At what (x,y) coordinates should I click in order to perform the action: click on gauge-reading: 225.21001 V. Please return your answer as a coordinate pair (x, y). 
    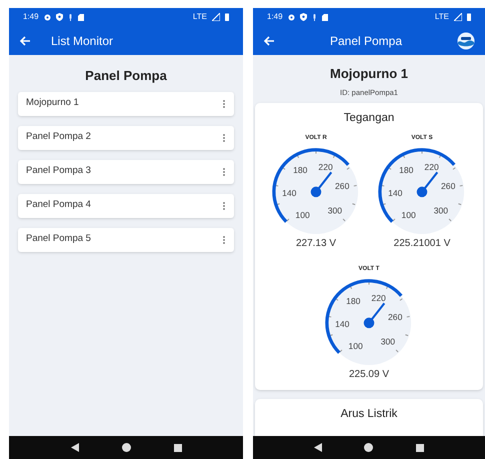
    Looking at the image, I should click on (422, 244).